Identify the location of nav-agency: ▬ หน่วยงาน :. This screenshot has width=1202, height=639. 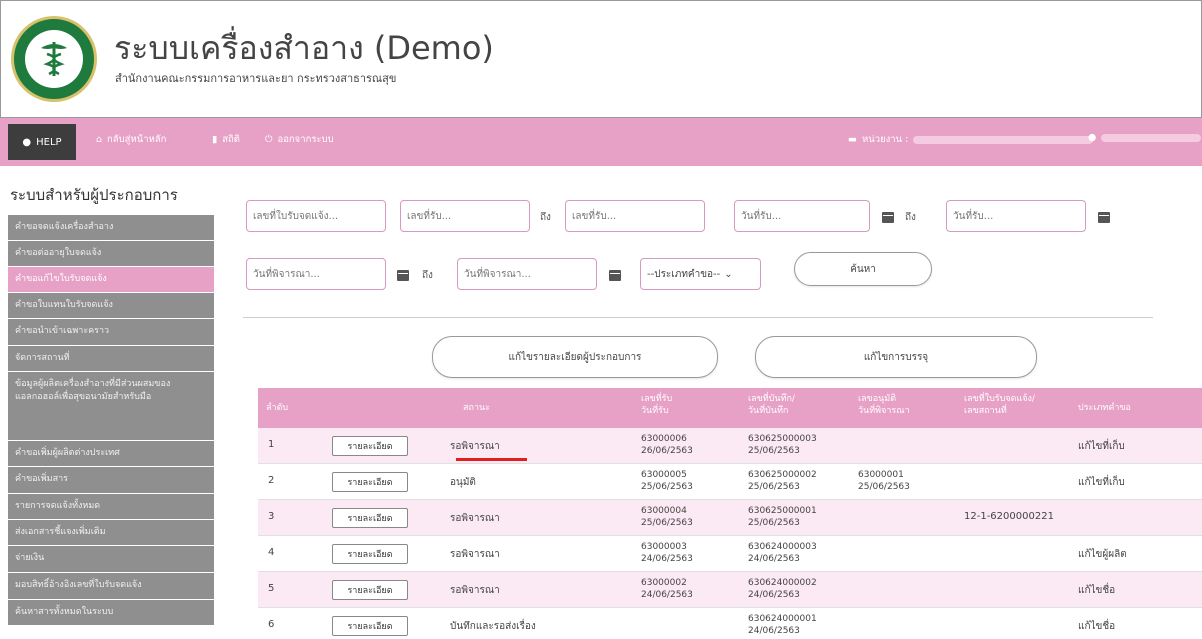
(971, 139).